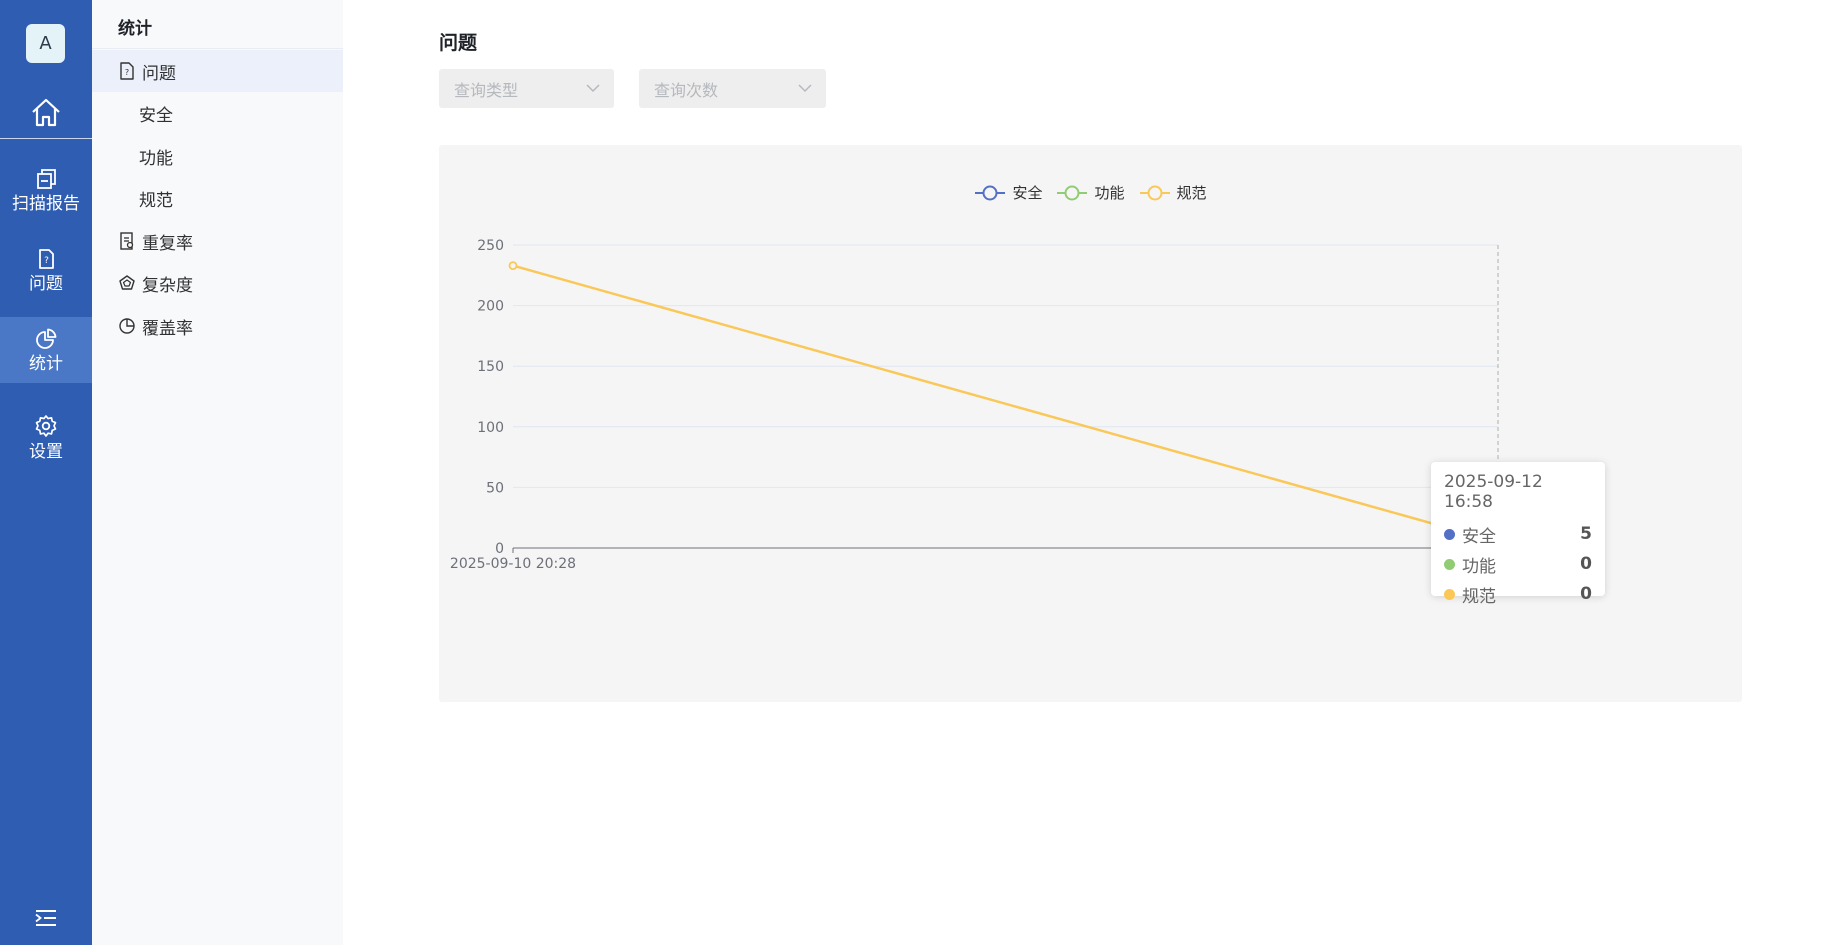 This screenshot has width=1838, height=945. I want to click on submenu-item-security: 安全, so click(217, 113).